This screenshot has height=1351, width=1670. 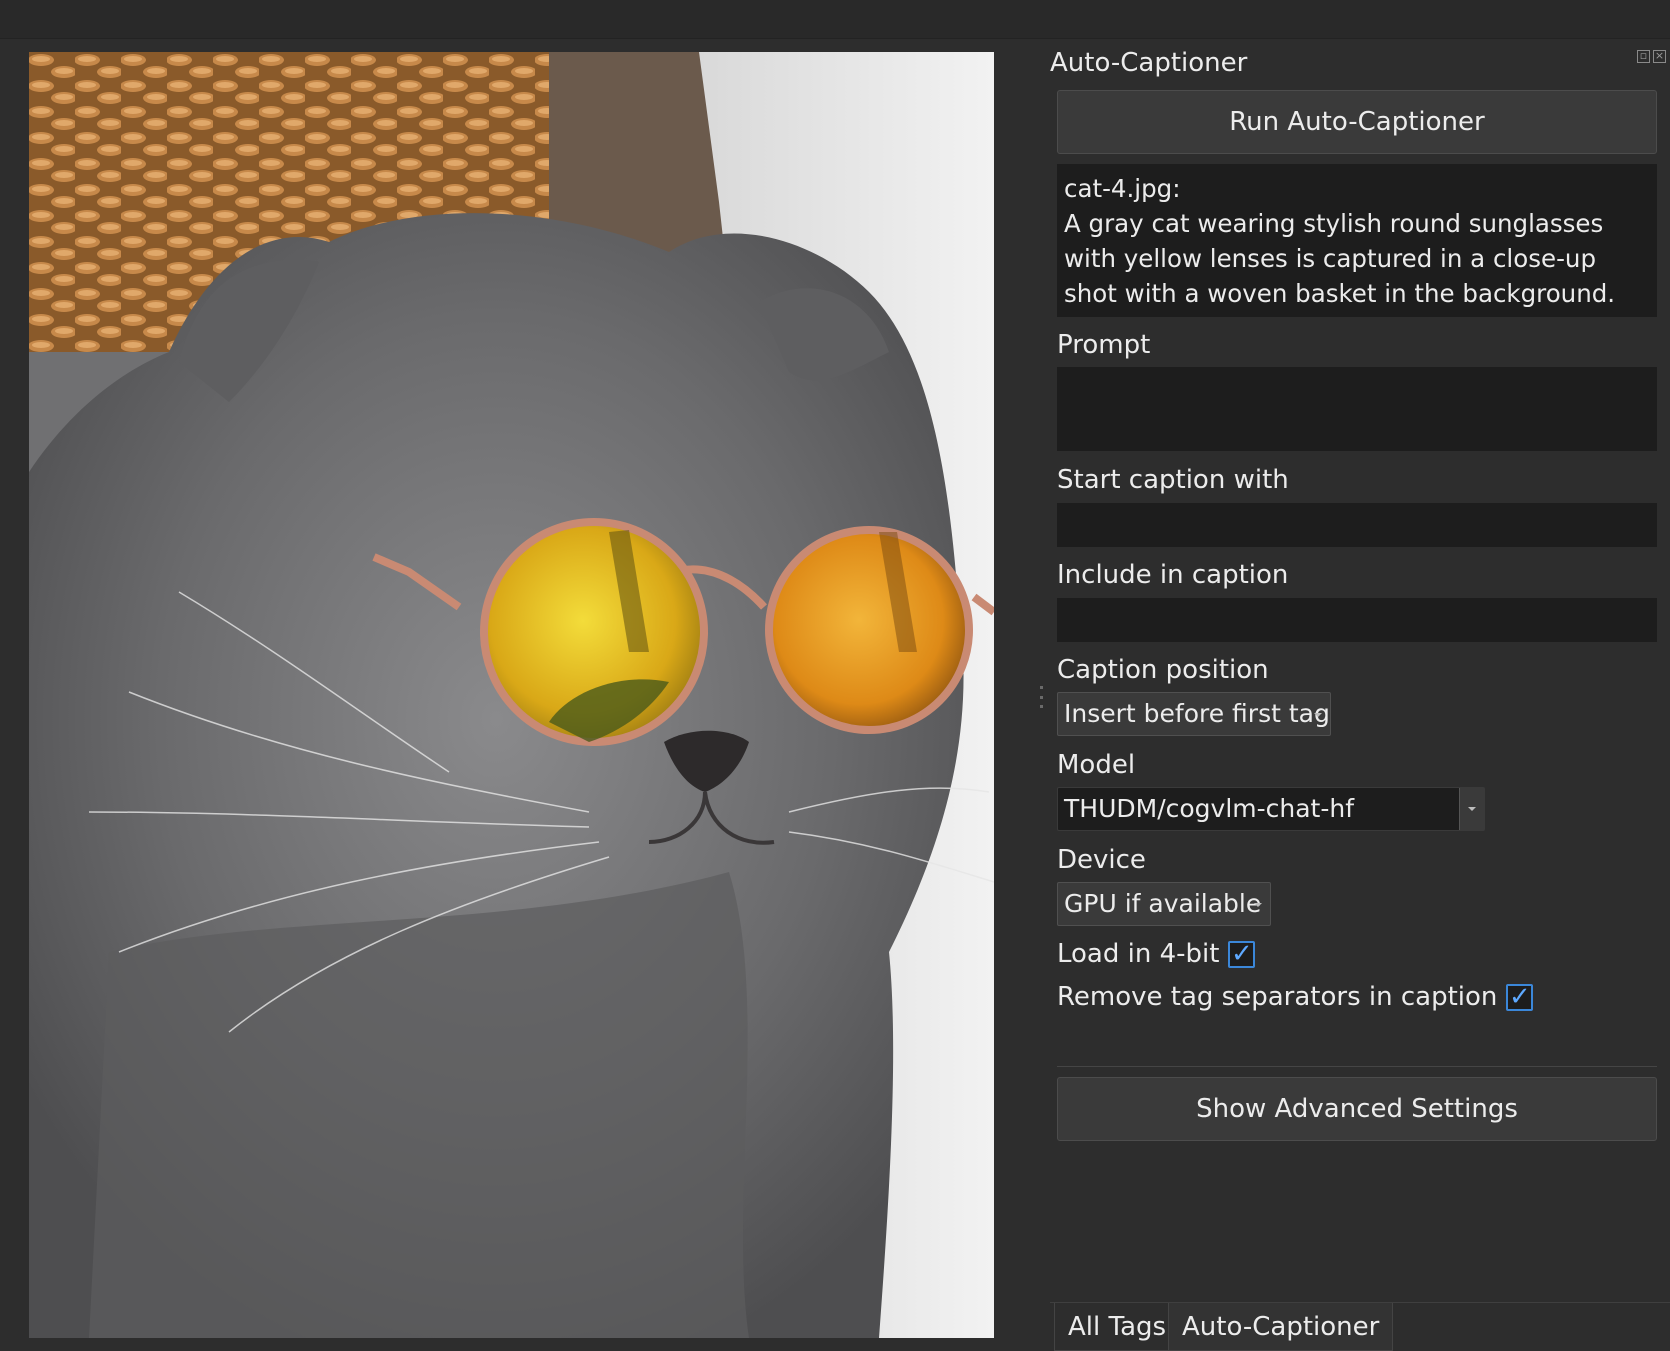 What do you see at coordinates (1659, 56) in the screenshot?
I see `close-icon: ×` at bounding box center [1659, 56].